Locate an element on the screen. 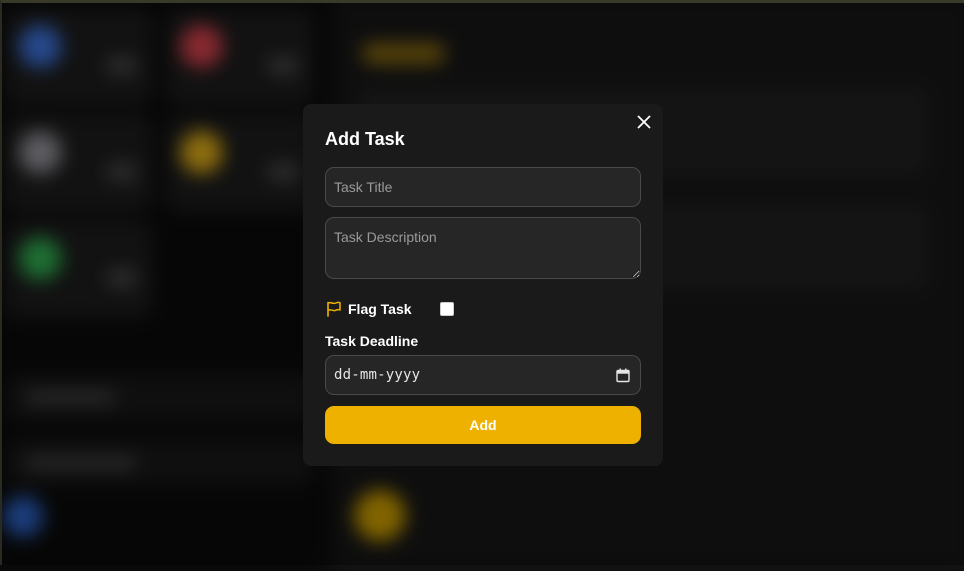  task-description-input is located at coordinates (483, 248).